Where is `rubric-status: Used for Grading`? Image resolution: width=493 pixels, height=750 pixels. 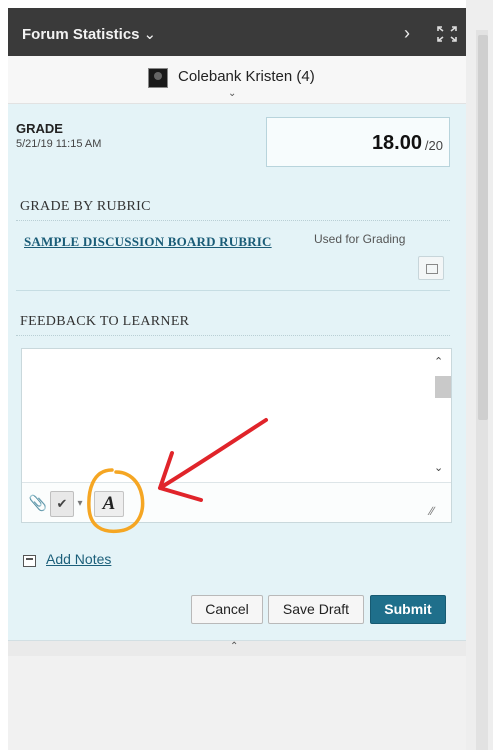 rubric-status: Used for Grading is located at coordinates (360, 239).